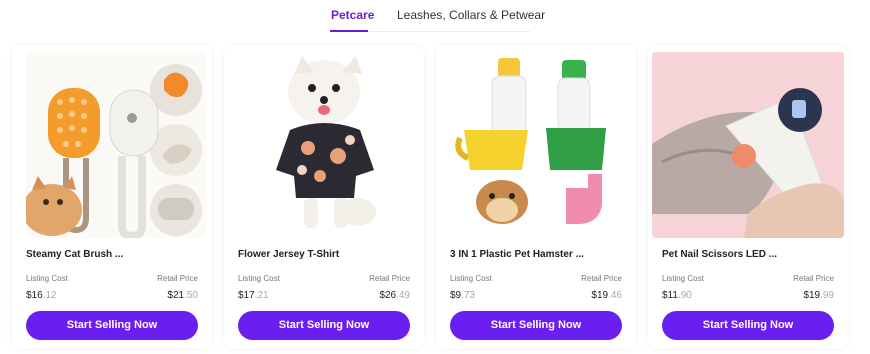 The height and width of the screenshot is (354, 870). I want to click on tab-divider, so click(449, 31).